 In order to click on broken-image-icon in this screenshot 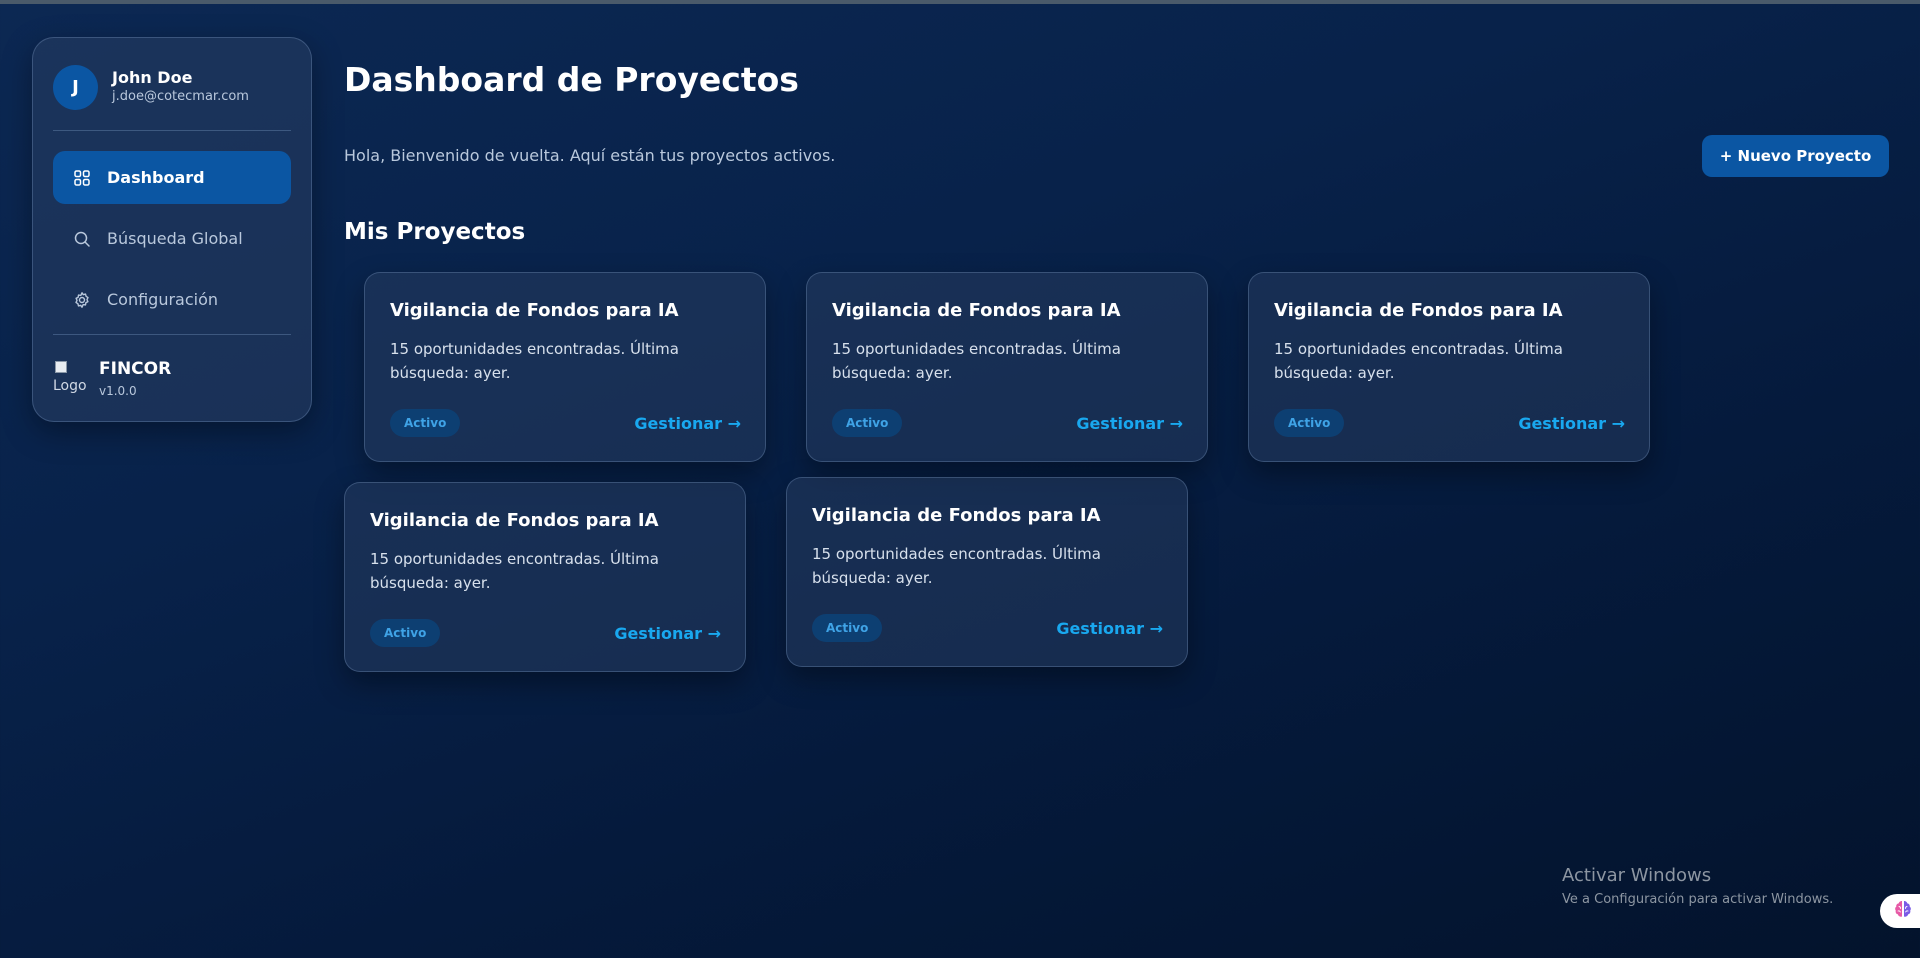, I will do `click(61, 367)`.